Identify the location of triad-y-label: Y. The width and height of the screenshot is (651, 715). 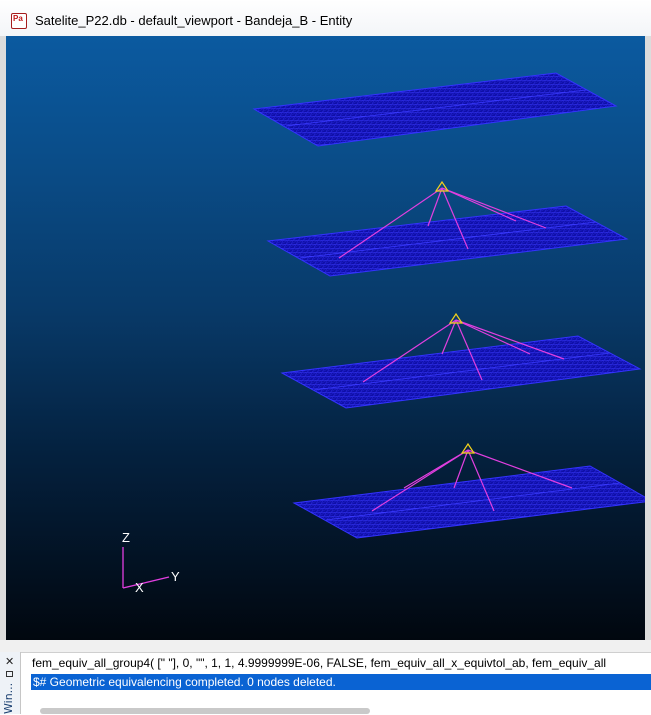
(175, 576).